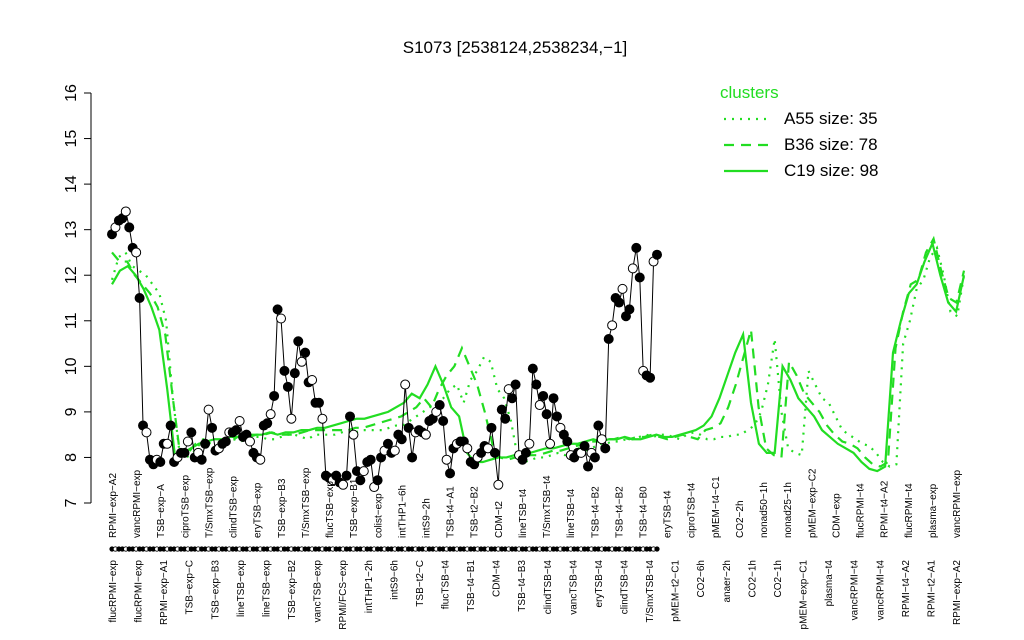 The height and width of the screenshot is (640, 1024). I want to click on legend-entry: A55 size: 35, so click(831, 118).